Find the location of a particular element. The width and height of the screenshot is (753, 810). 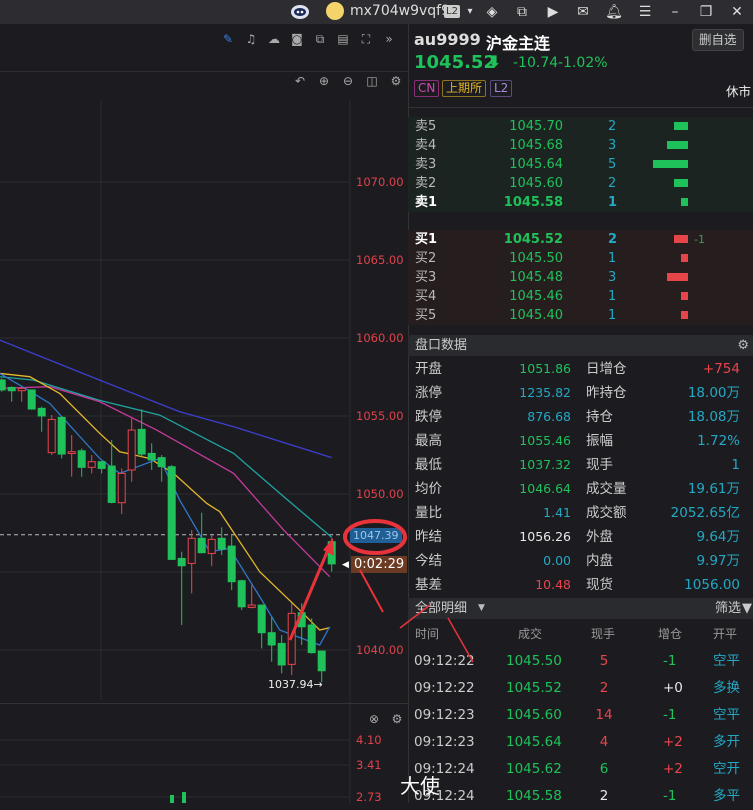

y-axis-label: 1060.00 is located at coordinates (380, 338).